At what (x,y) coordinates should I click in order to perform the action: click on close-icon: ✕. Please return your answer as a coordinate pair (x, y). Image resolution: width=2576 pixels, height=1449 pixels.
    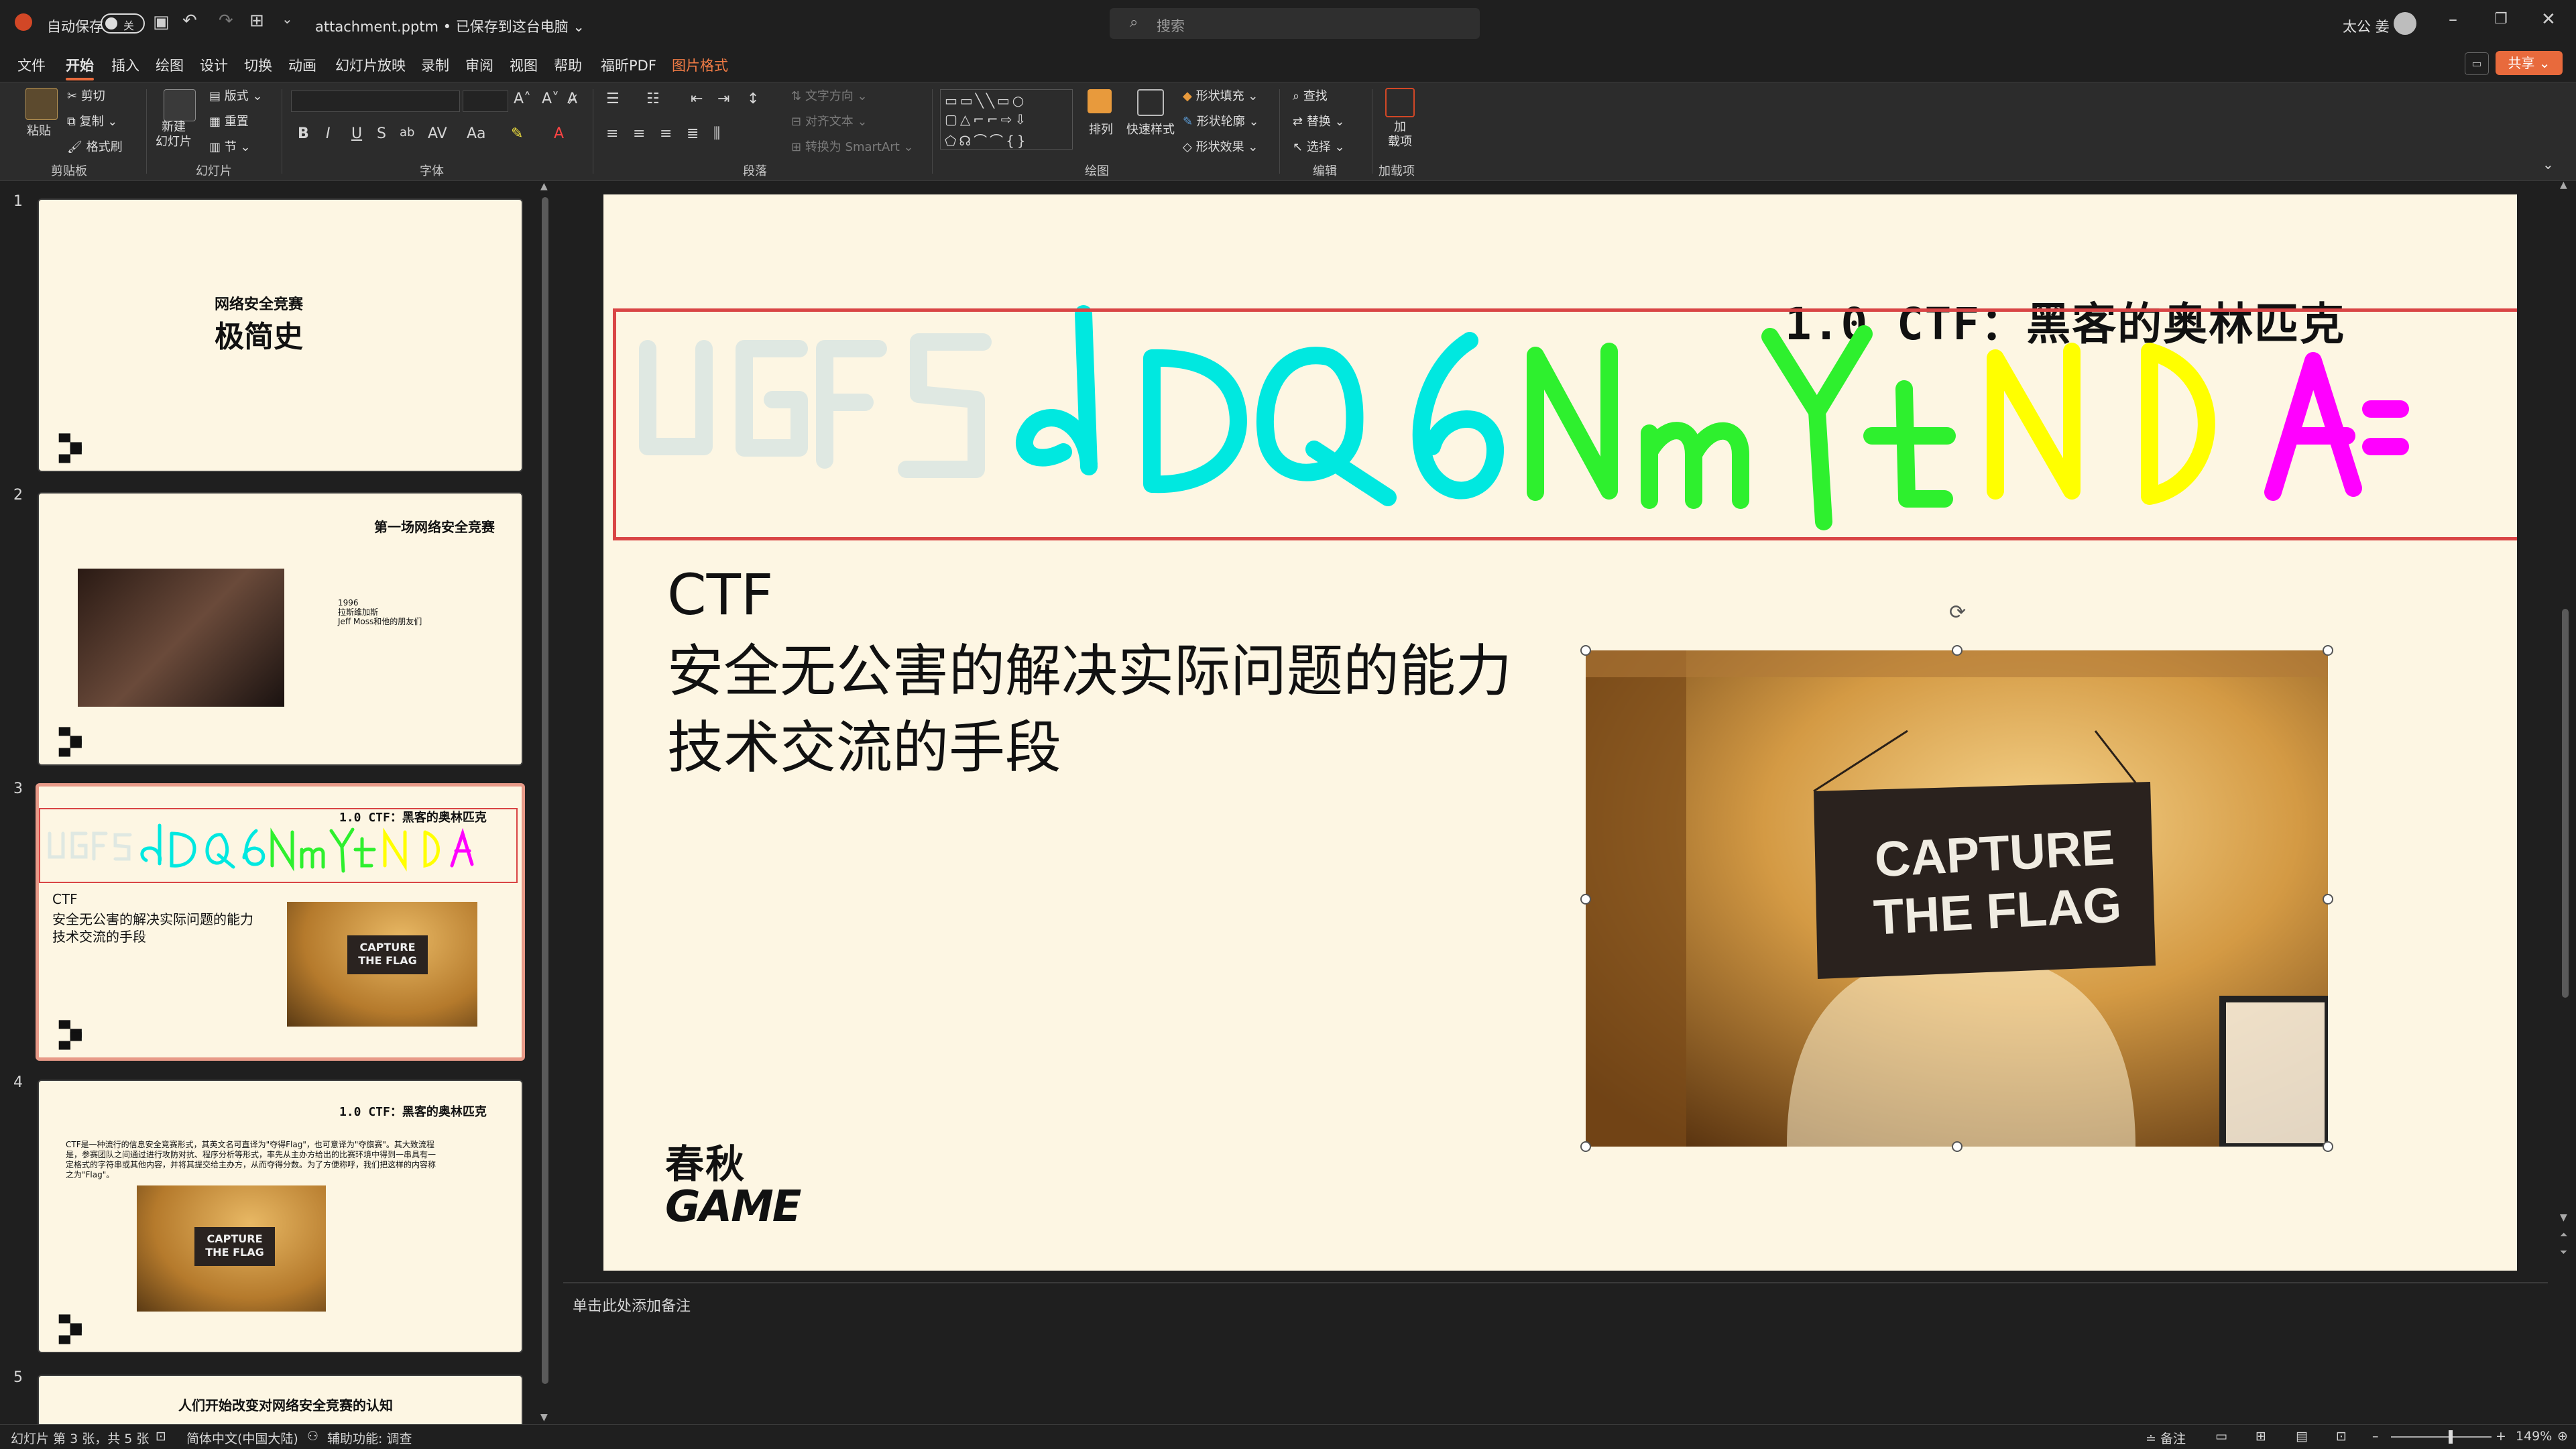
    Looking at the image, I should click on (2548, 20).